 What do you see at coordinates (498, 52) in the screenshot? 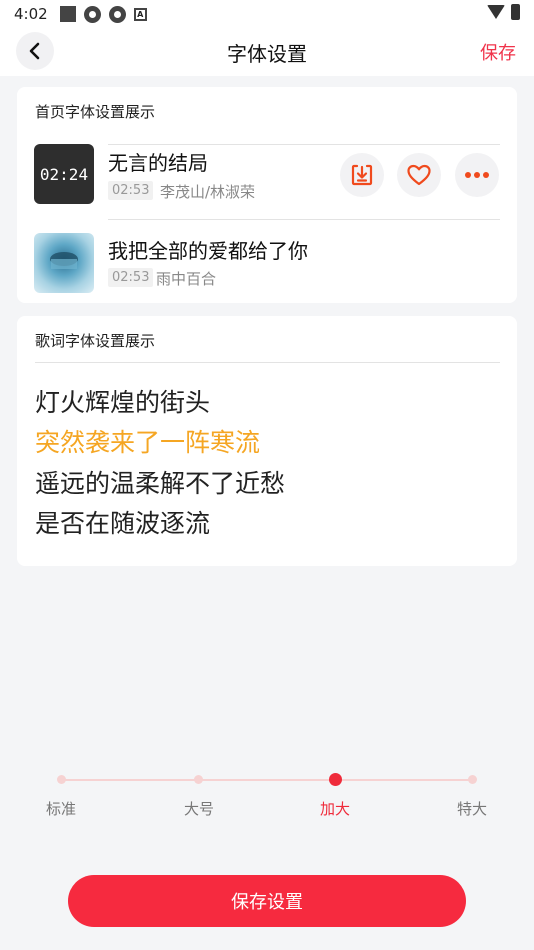
I see `header-save-button: 保存` at bounding box center [498, 52].